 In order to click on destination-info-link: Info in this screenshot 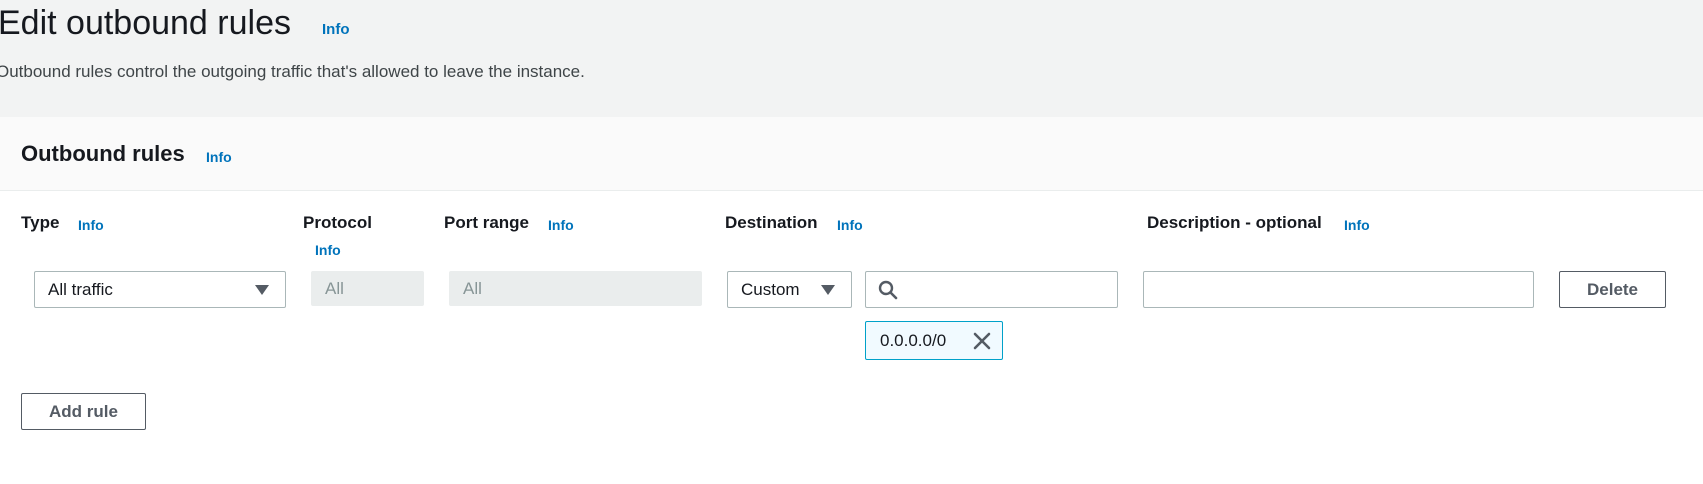, I will do `click(850, 225)`.